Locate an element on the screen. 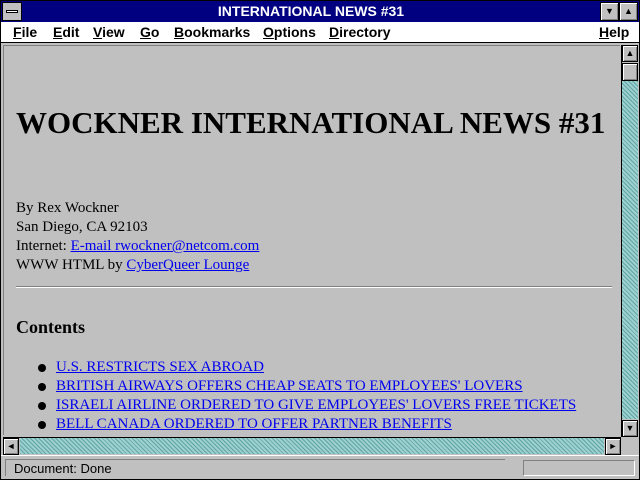  minimize-button: ▼ is located at coordinates (609, 11).